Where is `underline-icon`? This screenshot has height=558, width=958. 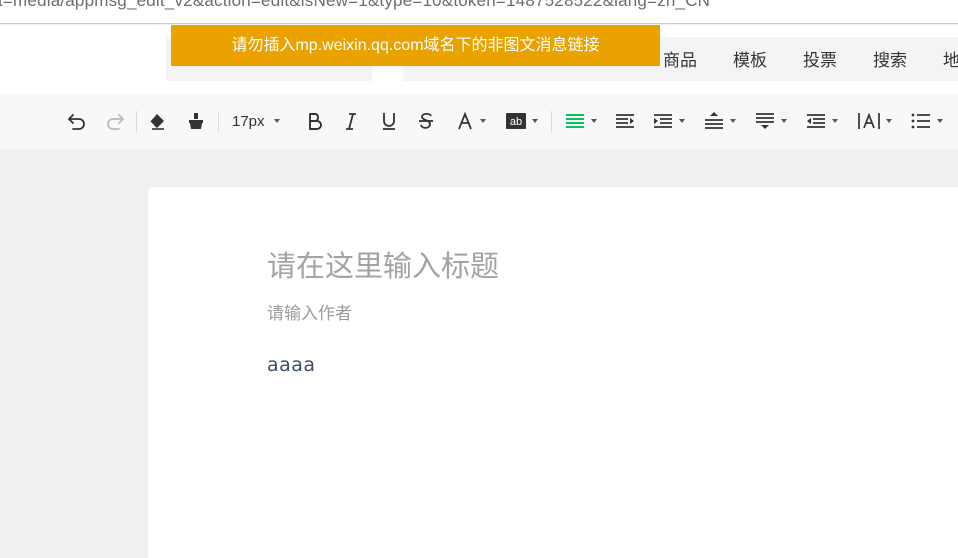
underline-icon is located at coordinates (389, 121).